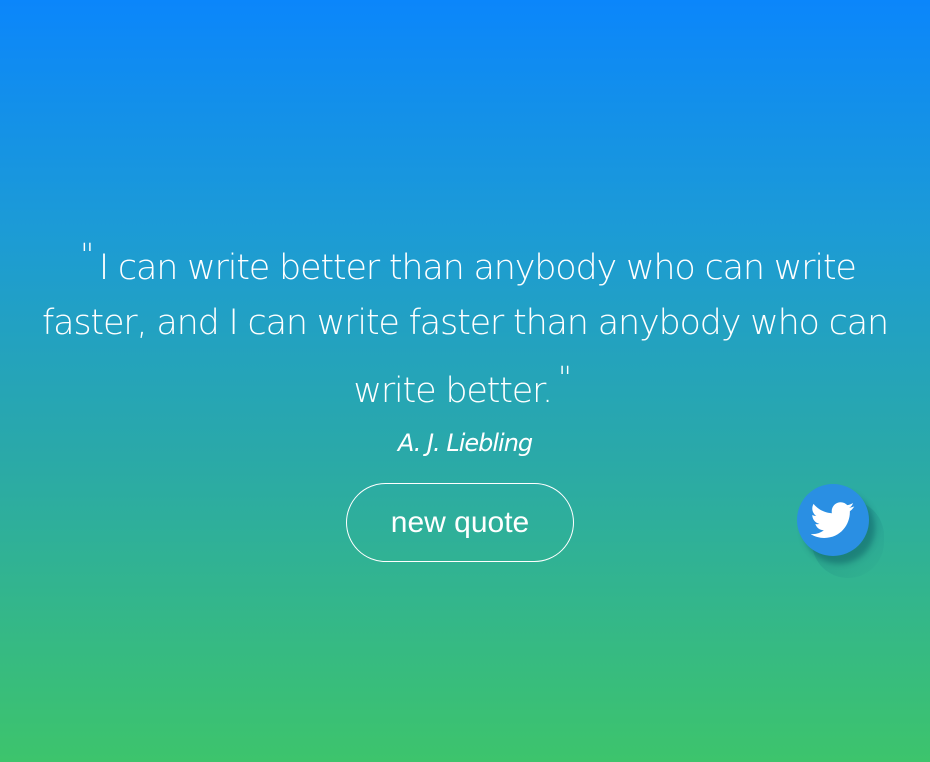 Image resolution: width=930 pixels, height=762 pixels. Describe the element at coordinates (465, 443) in the screenshot. I see `quote-author: A. J. Liebling` at that location.